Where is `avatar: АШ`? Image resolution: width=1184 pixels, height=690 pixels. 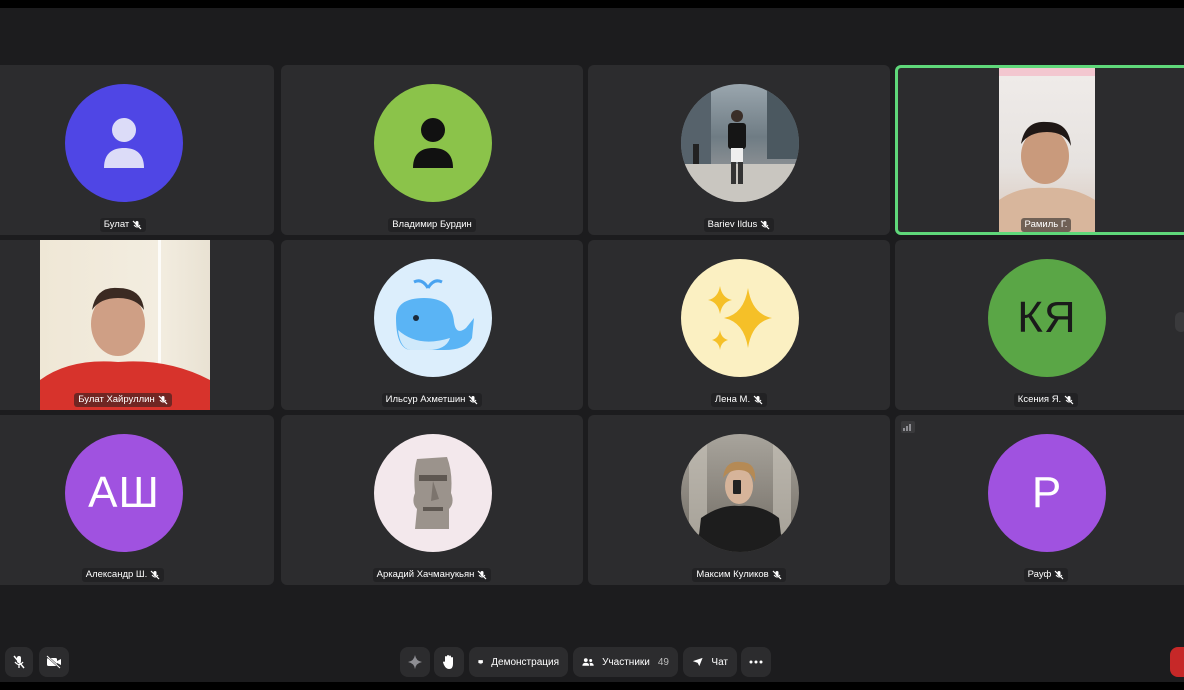 avatar: АШ is located at coordinates (124, 493).